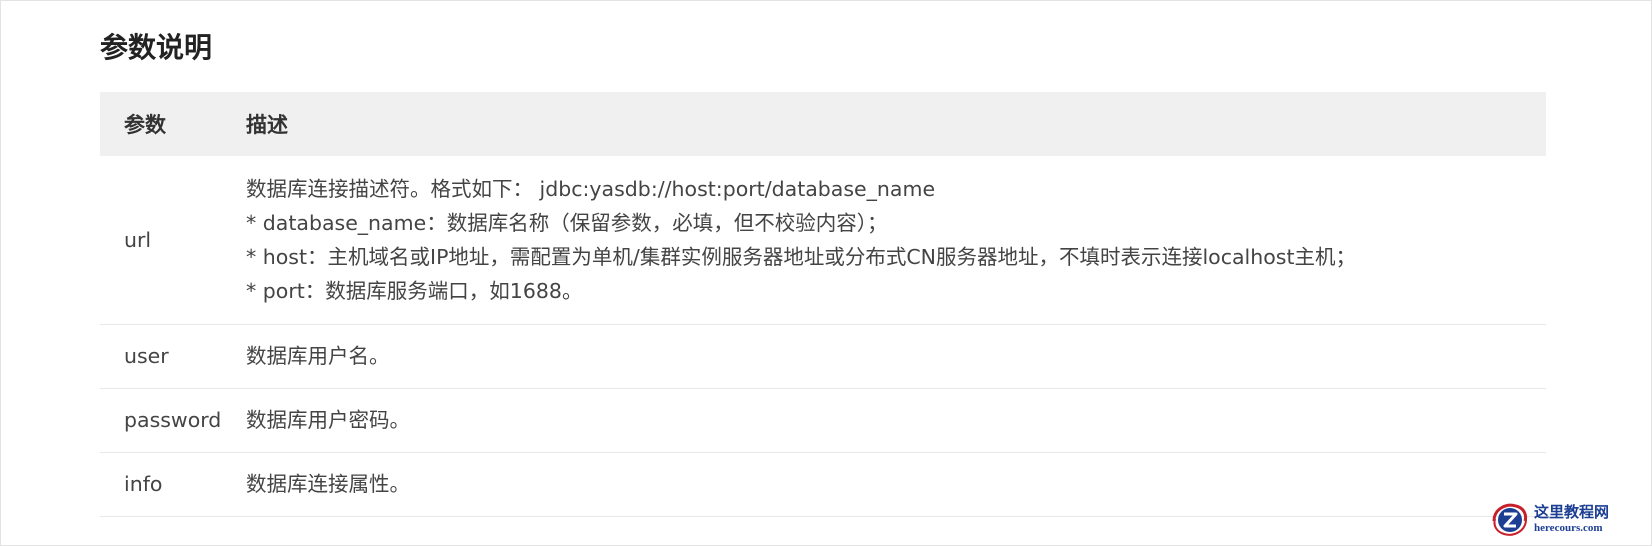 Image resolution: width=1652 pixels, height=546 pixels. I want to click on watermark-name: 这里教程网, so click(1572, 511).